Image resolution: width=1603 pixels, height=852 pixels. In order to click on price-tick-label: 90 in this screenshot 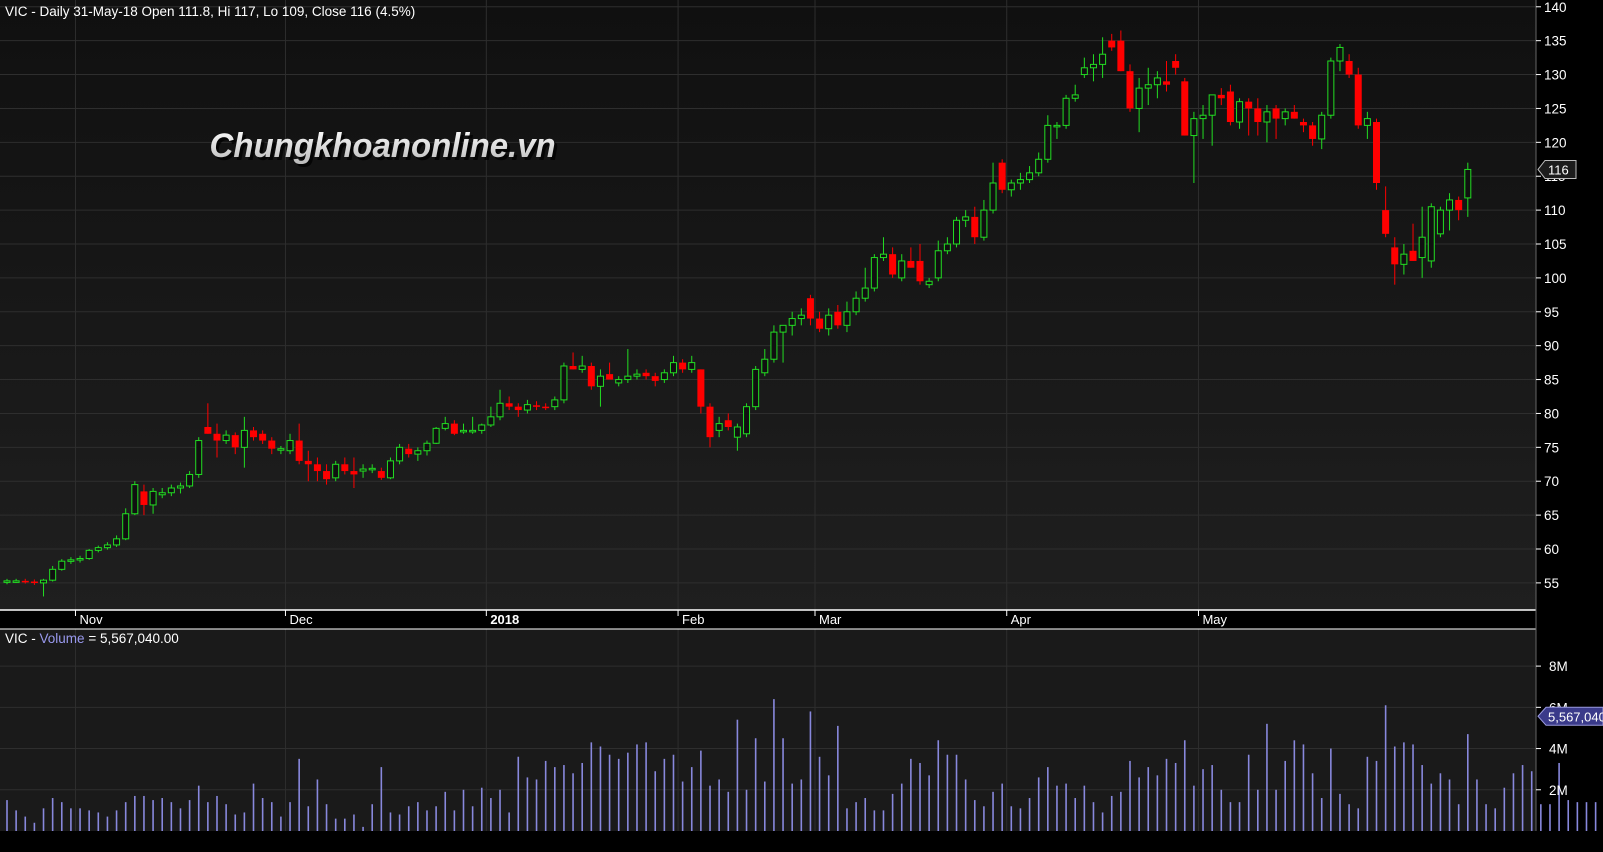, I will do `click(1551, 346)`.